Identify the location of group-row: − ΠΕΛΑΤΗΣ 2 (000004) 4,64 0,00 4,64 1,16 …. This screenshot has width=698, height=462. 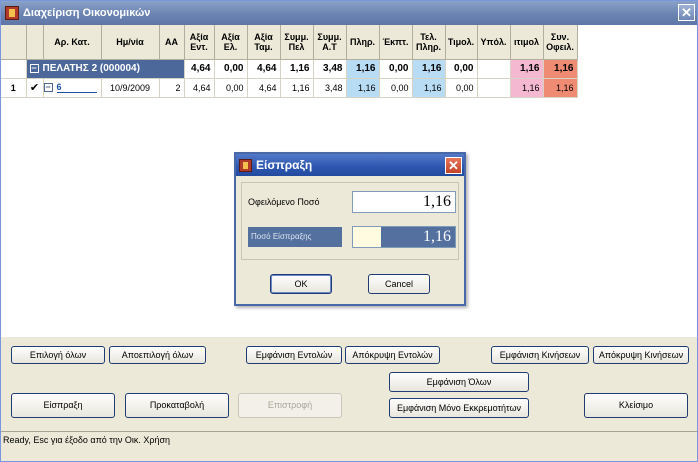
(289, 69).